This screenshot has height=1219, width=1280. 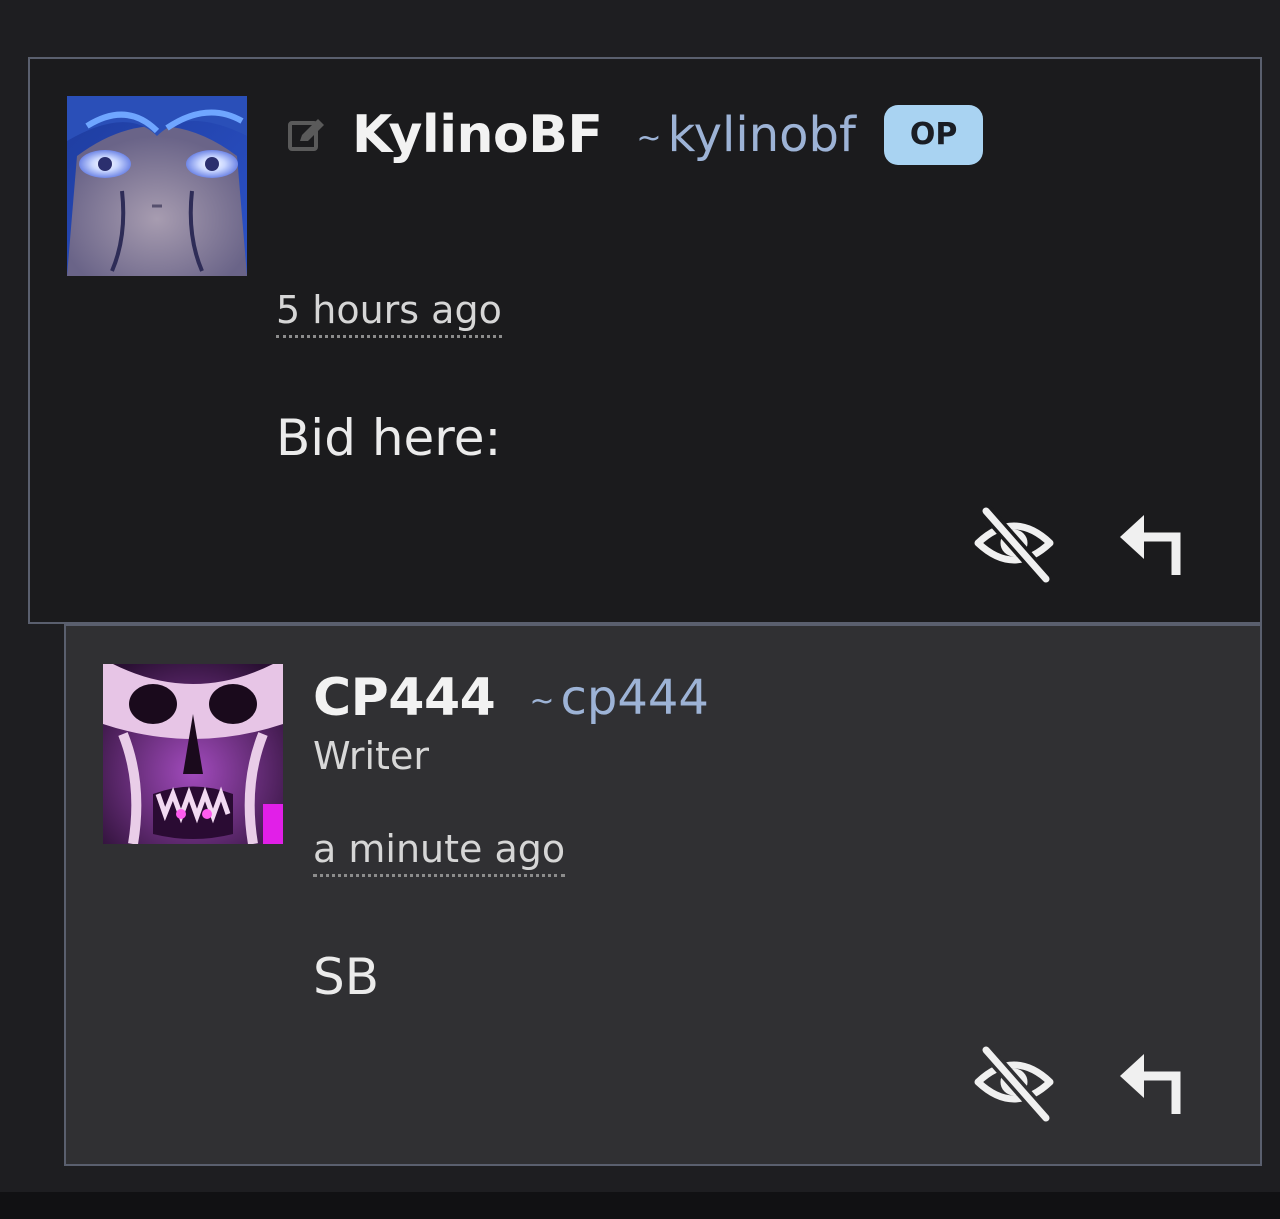 What do you see at coordinates (640, 1205) in the screenshot?
I see `bottom-bar` at bounding box center [640, 1205].